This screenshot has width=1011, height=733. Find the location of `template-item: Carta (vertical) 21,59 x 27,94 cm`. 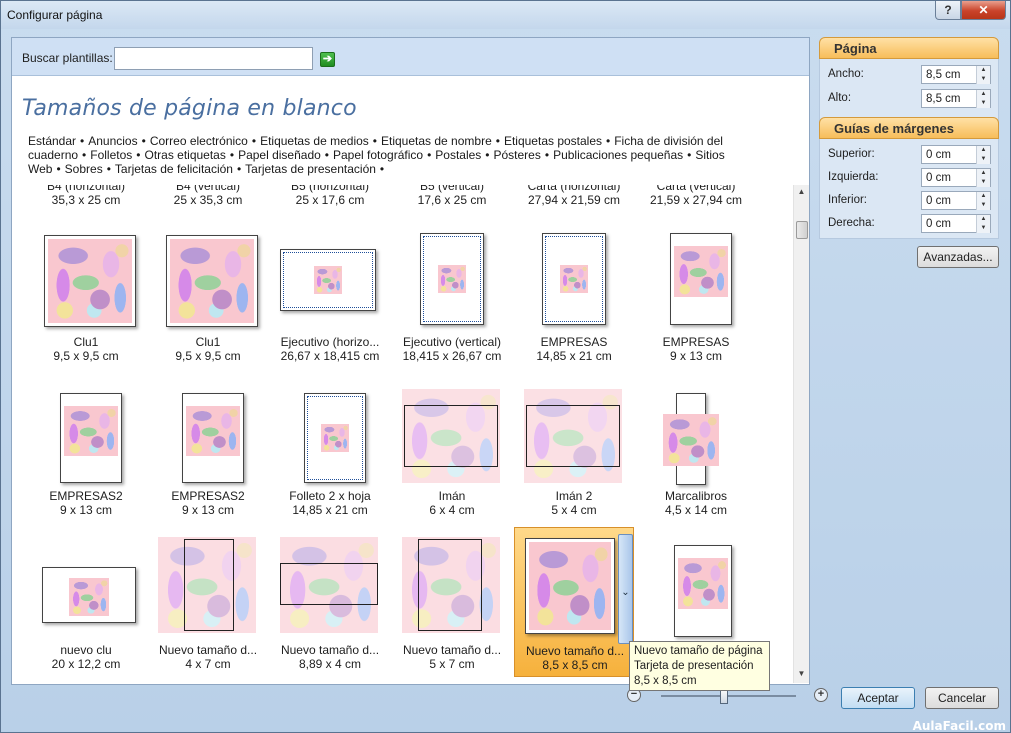

template-item: Carta (vertical) 21,59 x 27,94 cm is located at coordinates (696, 197).